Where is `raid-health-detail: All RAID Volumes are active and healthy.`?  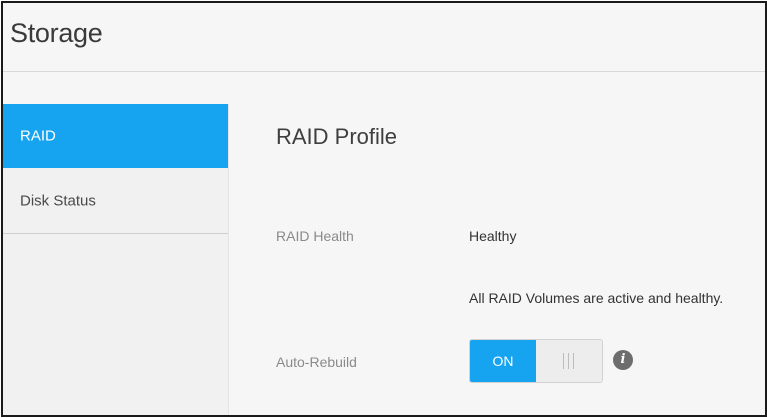
raid-health-detail: All RAID Volumes are active and healthy. is located at coordinates (596, 298).